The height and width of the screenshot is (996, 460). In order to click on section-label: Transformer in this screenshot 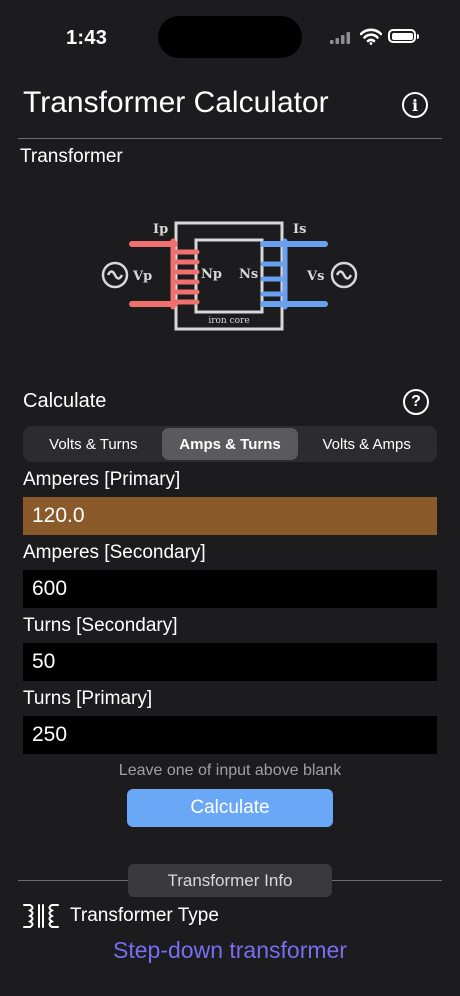, I will do `click(71, 156)`.